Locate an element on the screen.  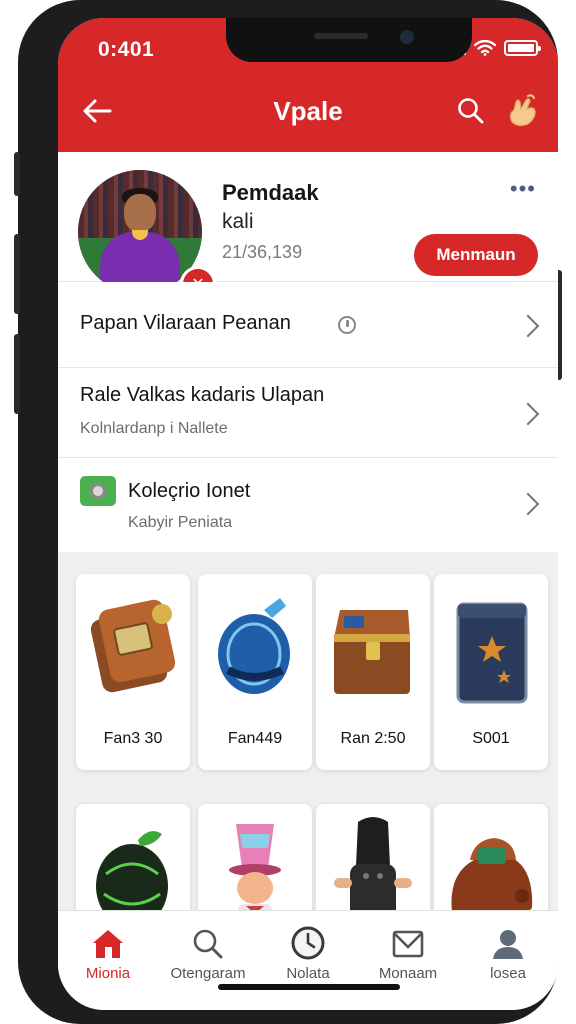
nav-label: Mionia is located at coordinates (108, 973).